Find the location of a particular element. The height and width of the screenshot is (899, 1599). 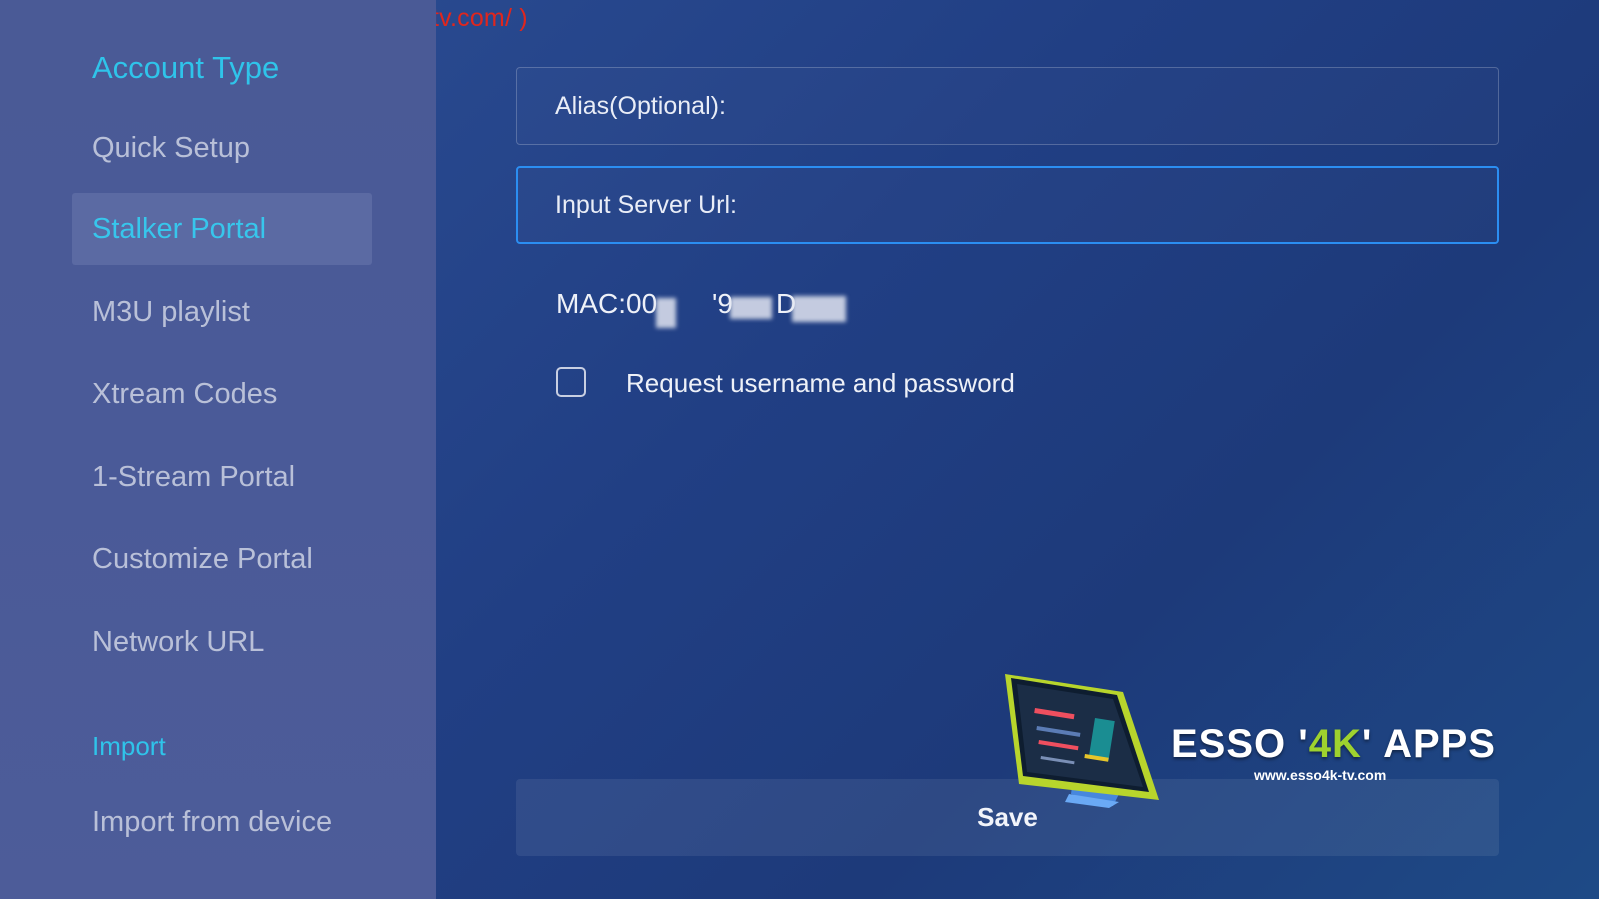

sidebar-item-m3u-playlist: M3U playlist is located at coordinates (222, 312).